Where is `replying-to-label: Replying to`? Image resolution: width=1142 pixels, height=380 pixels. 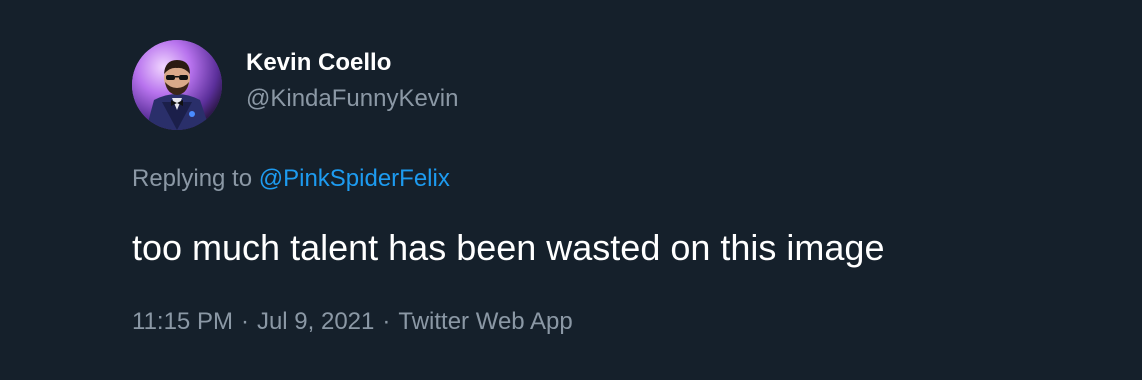 replying-to-label: Replying to is located at coordinates (192, 178).